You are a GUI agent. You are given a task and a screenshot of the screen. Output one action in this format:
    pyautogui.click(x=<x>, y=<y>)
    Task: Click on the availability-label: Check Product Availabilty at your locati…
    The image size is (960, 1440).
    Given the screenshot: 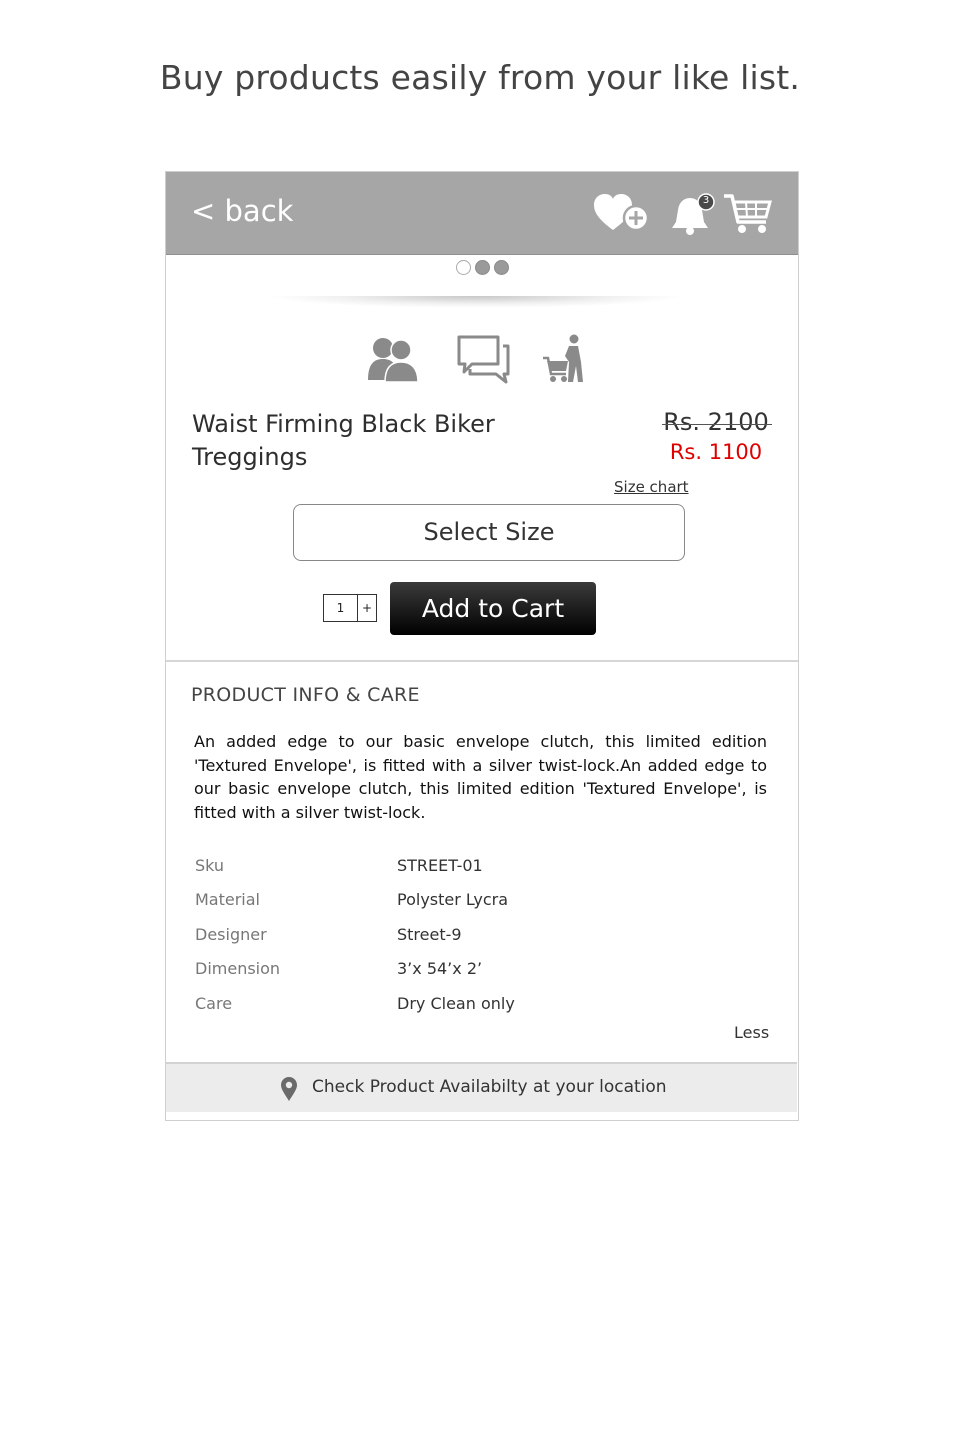 What is the action you would take?
    pyautogui.click(x=489, y=1087)
    